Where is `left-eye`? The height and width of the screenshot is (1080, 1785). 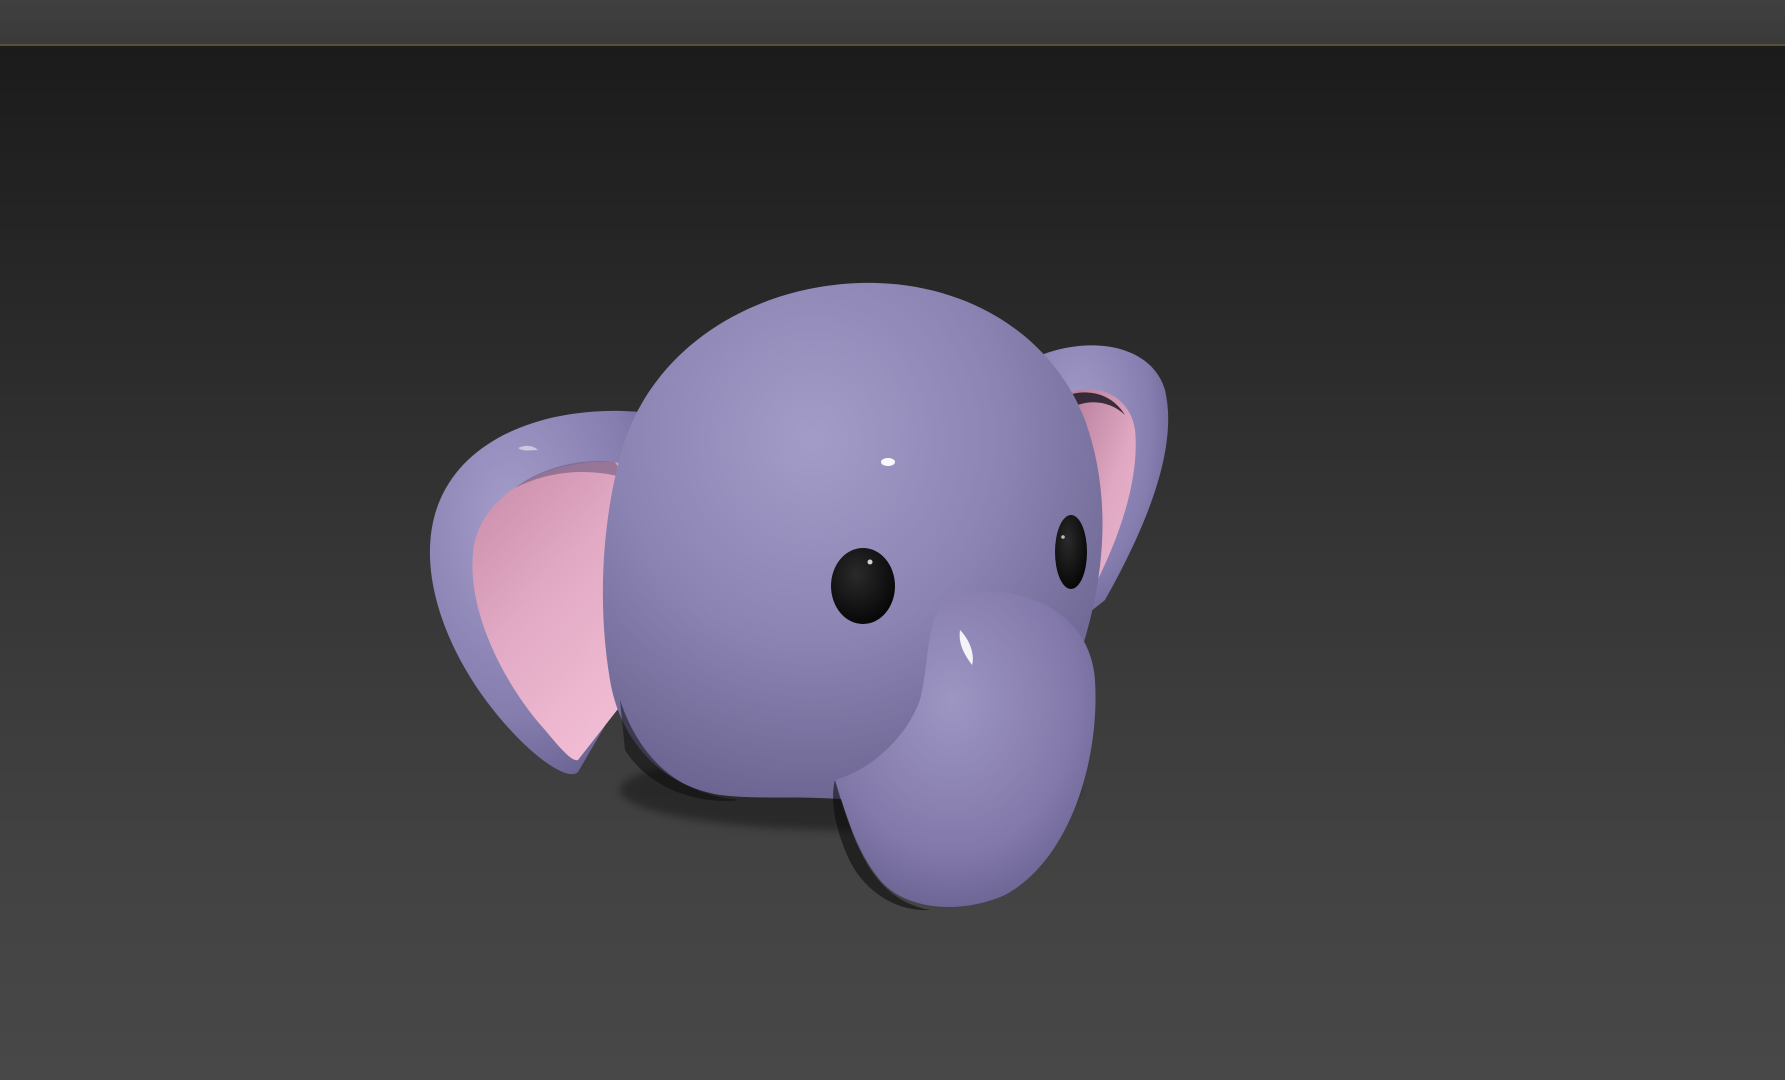 left-eye is located at coordinates (863, 586).